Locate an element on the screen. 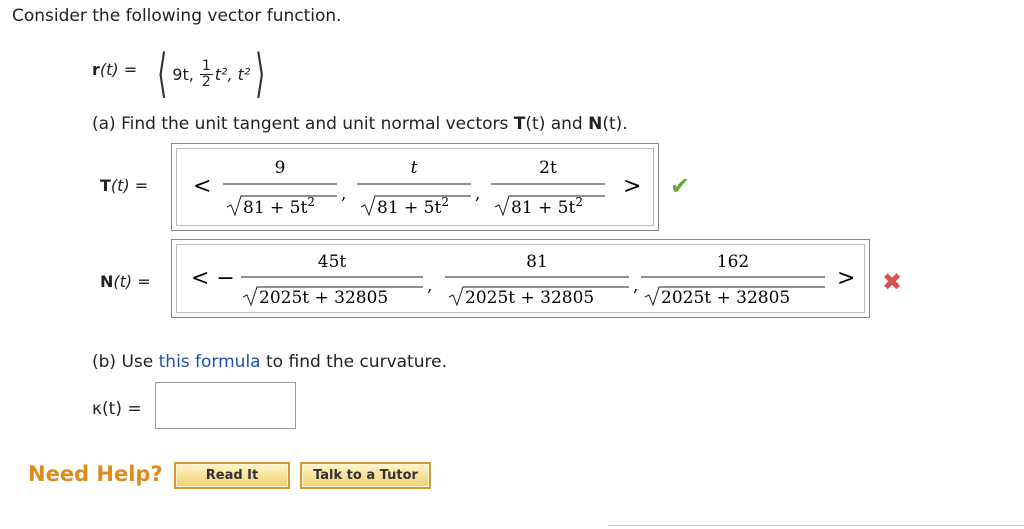 The image size is (1024, 529). r-label-bold: r is located at coordinates (96, 69).